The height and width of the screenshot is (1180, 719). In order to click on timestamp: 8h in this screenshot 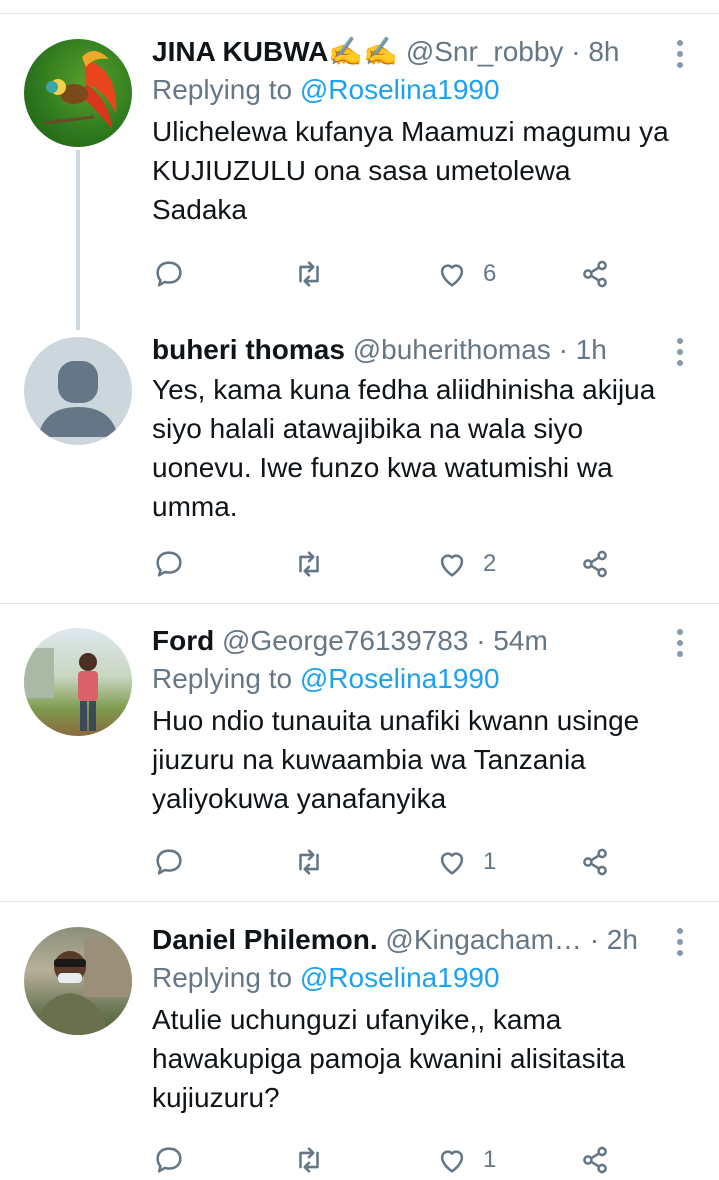, I will do `click(603, 51)`.